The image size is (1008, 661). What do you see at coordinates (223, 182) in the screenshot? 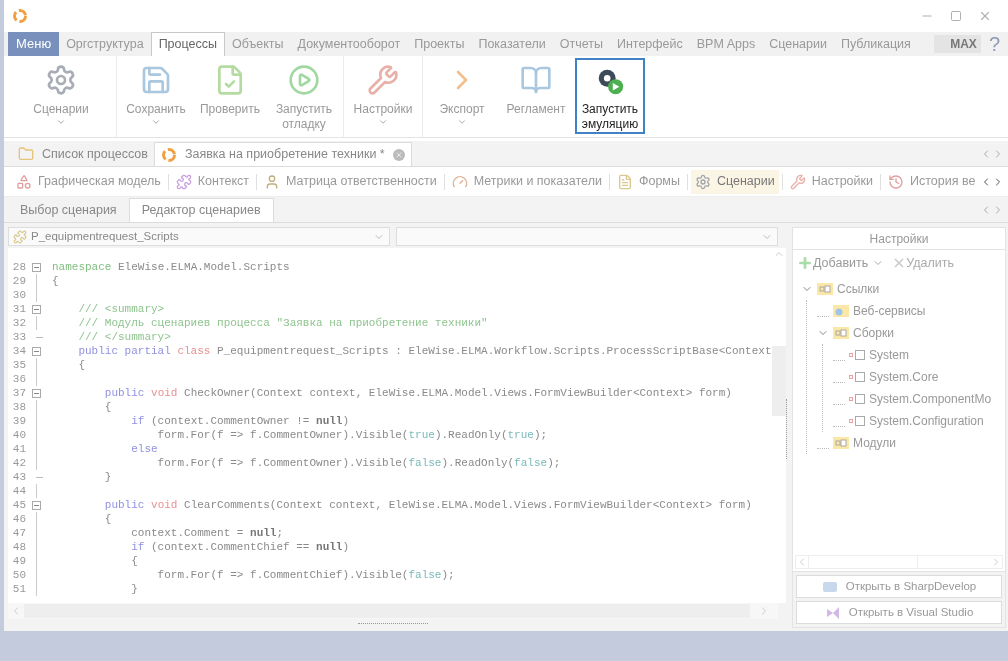
I see `tab-label: Контекст` at bounding box center [223, 182].